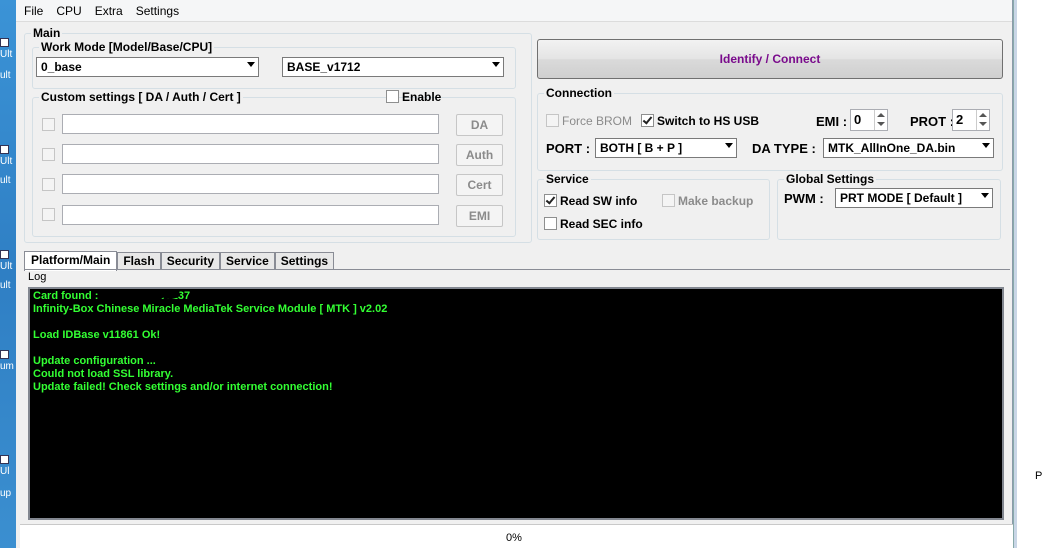  I want to click on cert-path-field, so click(250, 184).